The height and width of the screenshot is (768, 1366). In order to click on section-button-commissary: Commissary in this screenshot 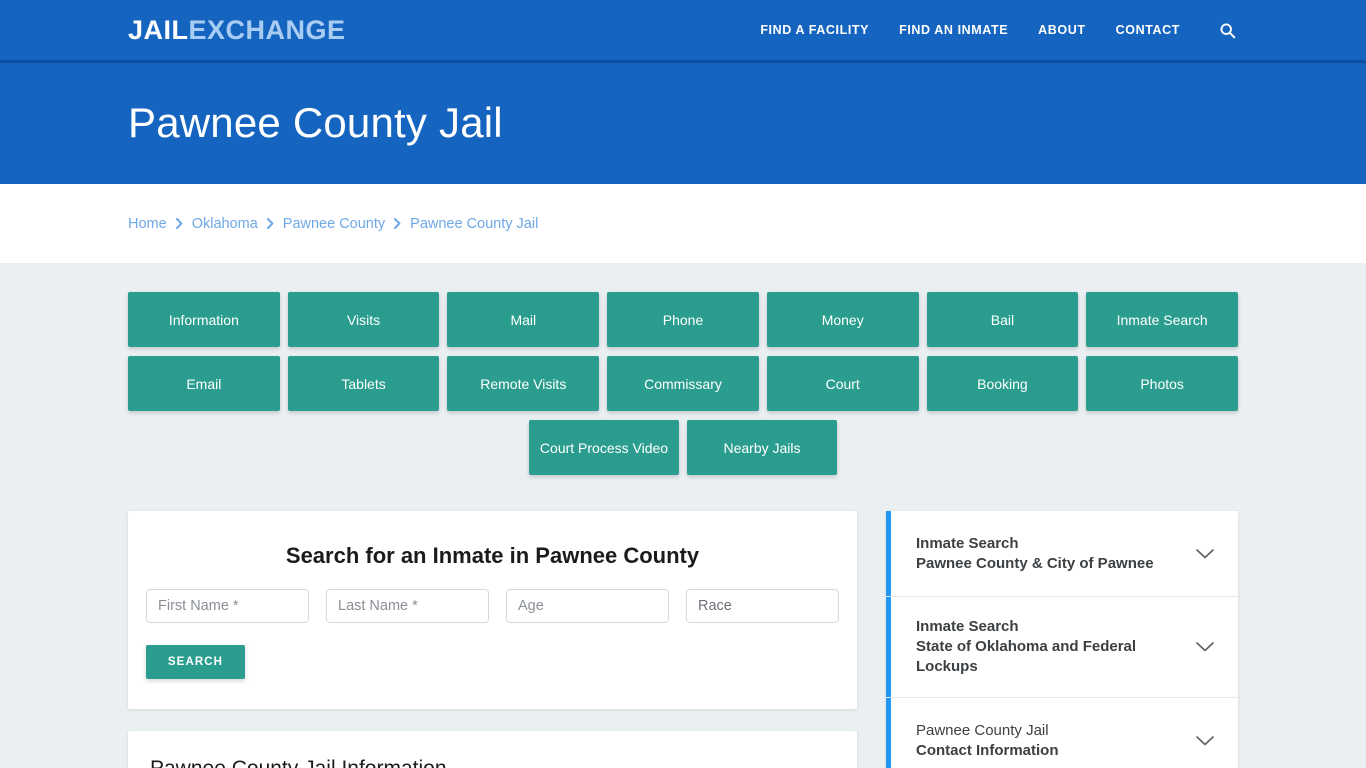, I will do `click(683, 383)`.